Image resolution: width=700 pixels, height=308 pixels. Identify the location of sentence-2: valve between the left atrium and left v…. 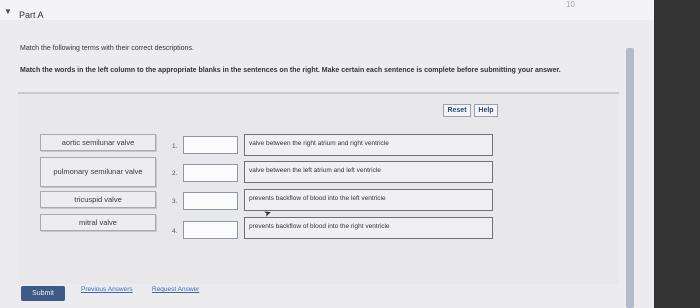
(368, 172).